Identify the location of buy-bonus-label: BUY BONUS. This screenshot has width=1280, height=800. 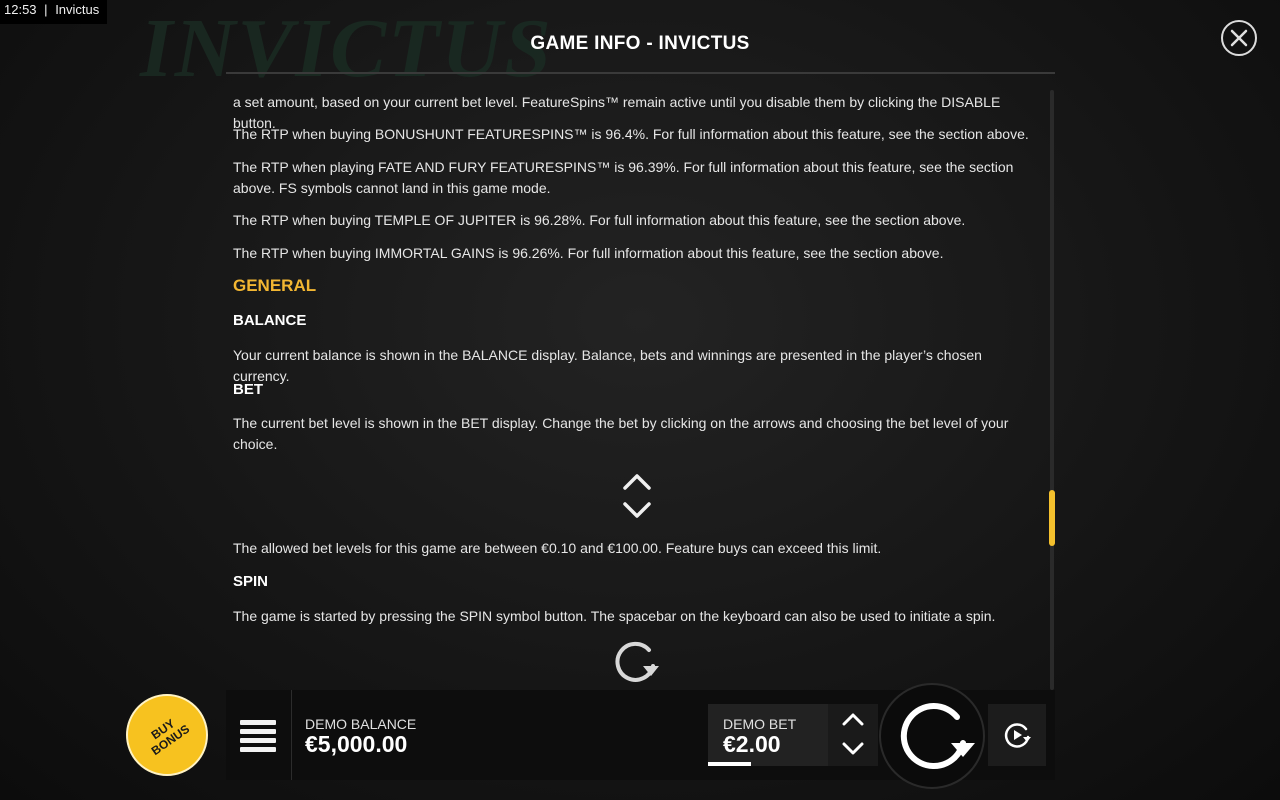
(170, 737).